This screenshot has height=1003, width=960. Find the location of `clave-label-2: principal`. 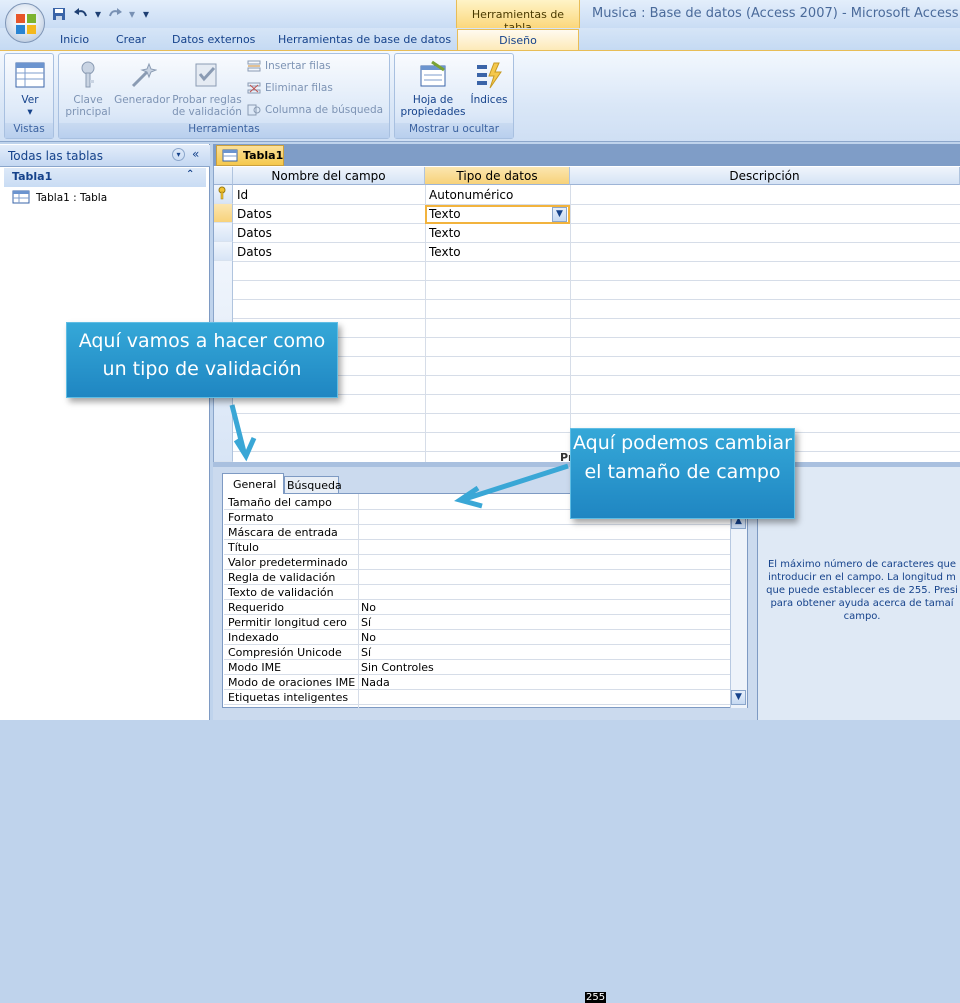

clave-label-2: principal is located at coordinates (88, 112).